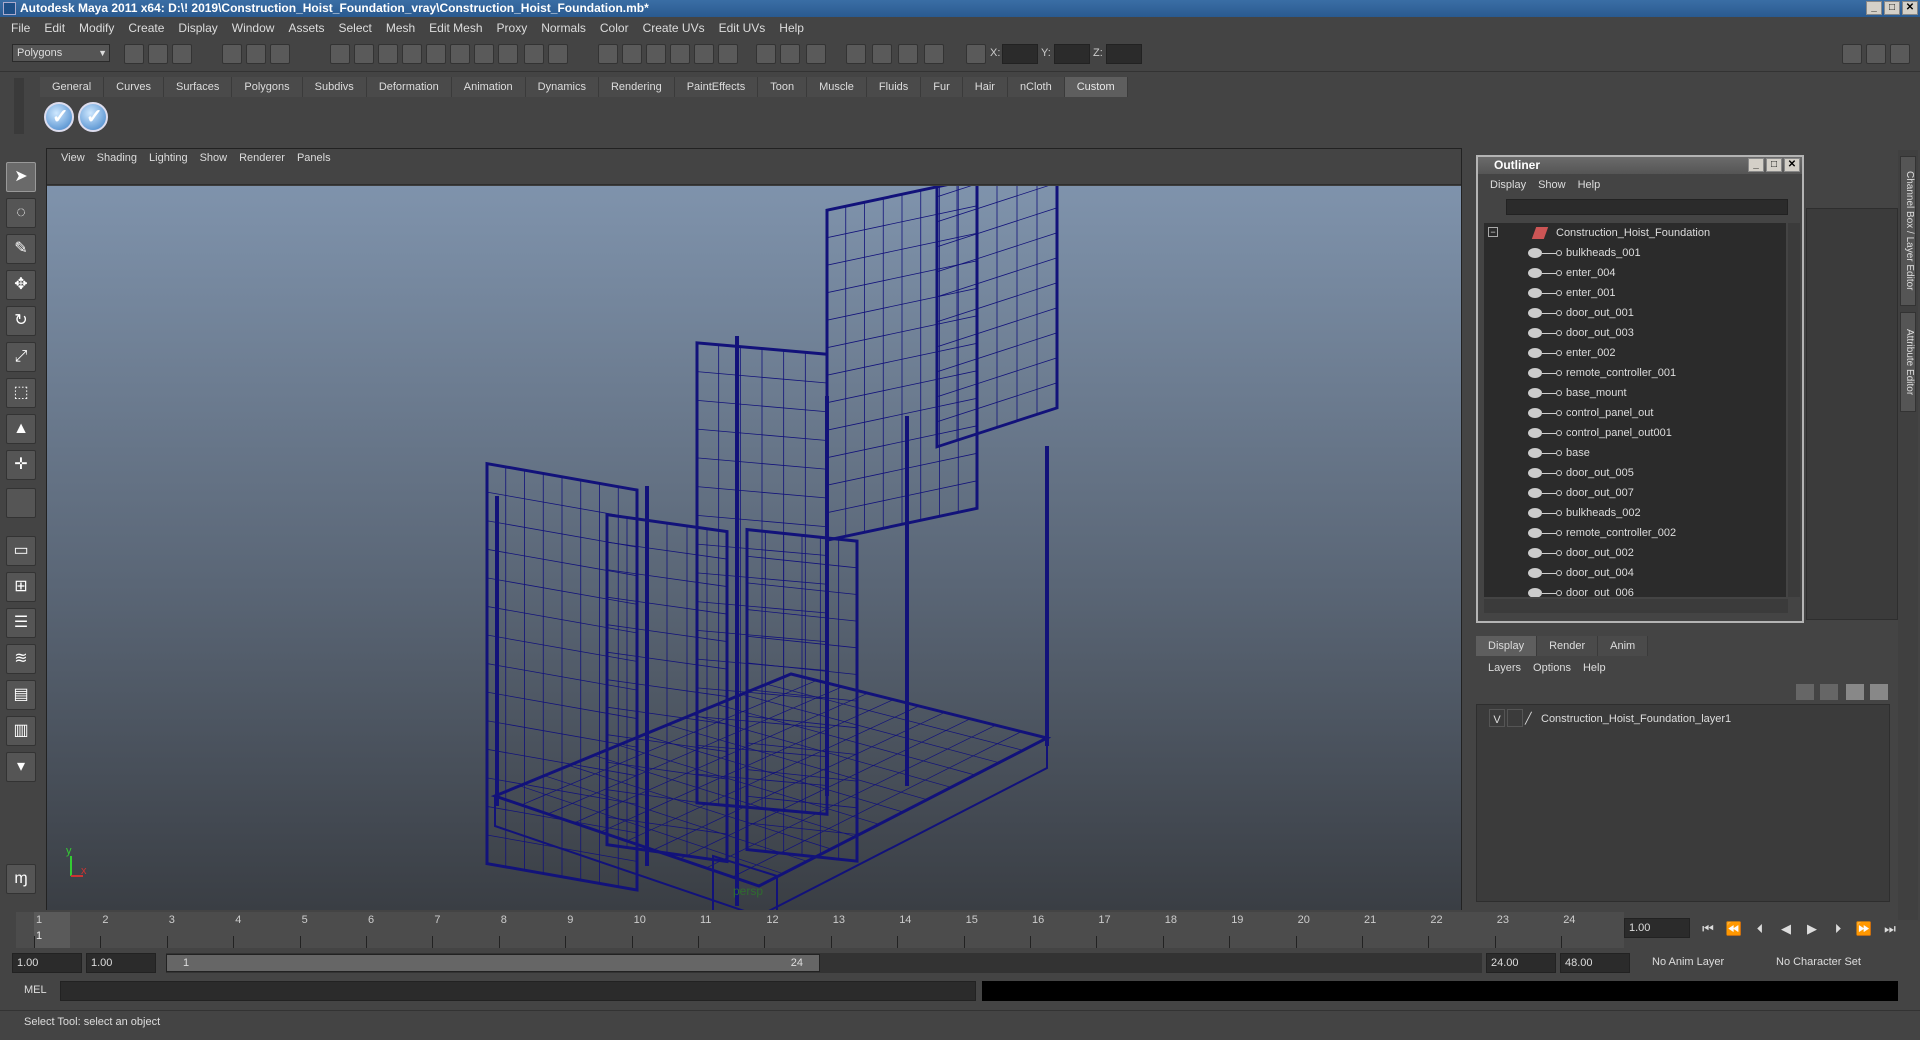 Image resolution: width=1920 pixels, height=1040 pixels. What do you see at coordinates (1634, 413) in the screenshot?
I see `outliner-item: control_panel_out` at bounding box center [1634, 413].